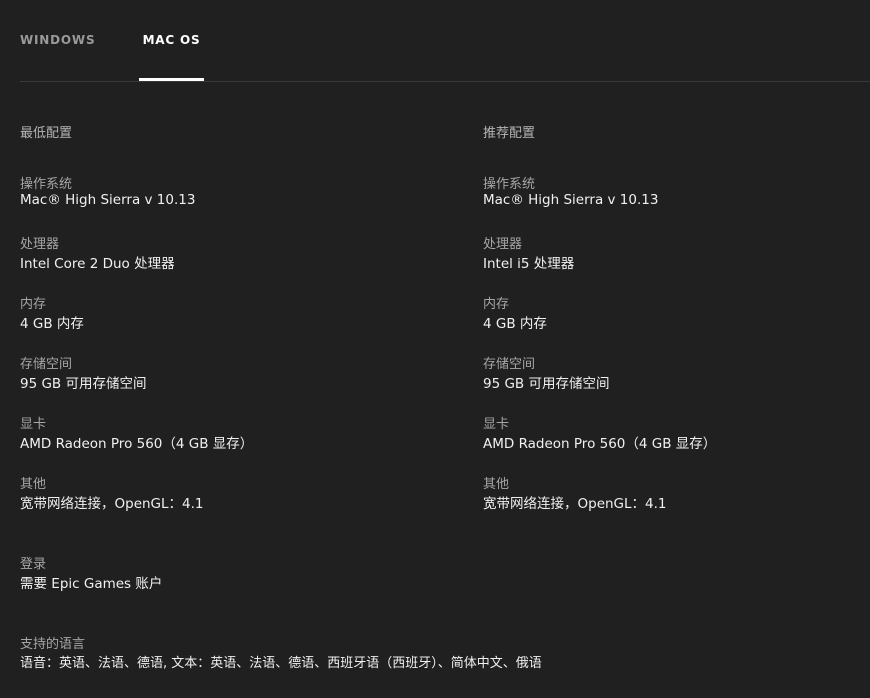  Describe the element at coordinates (445, 41) in the screenshot. I see `platform-tabs: WINDOWS MAC OS` at that location.